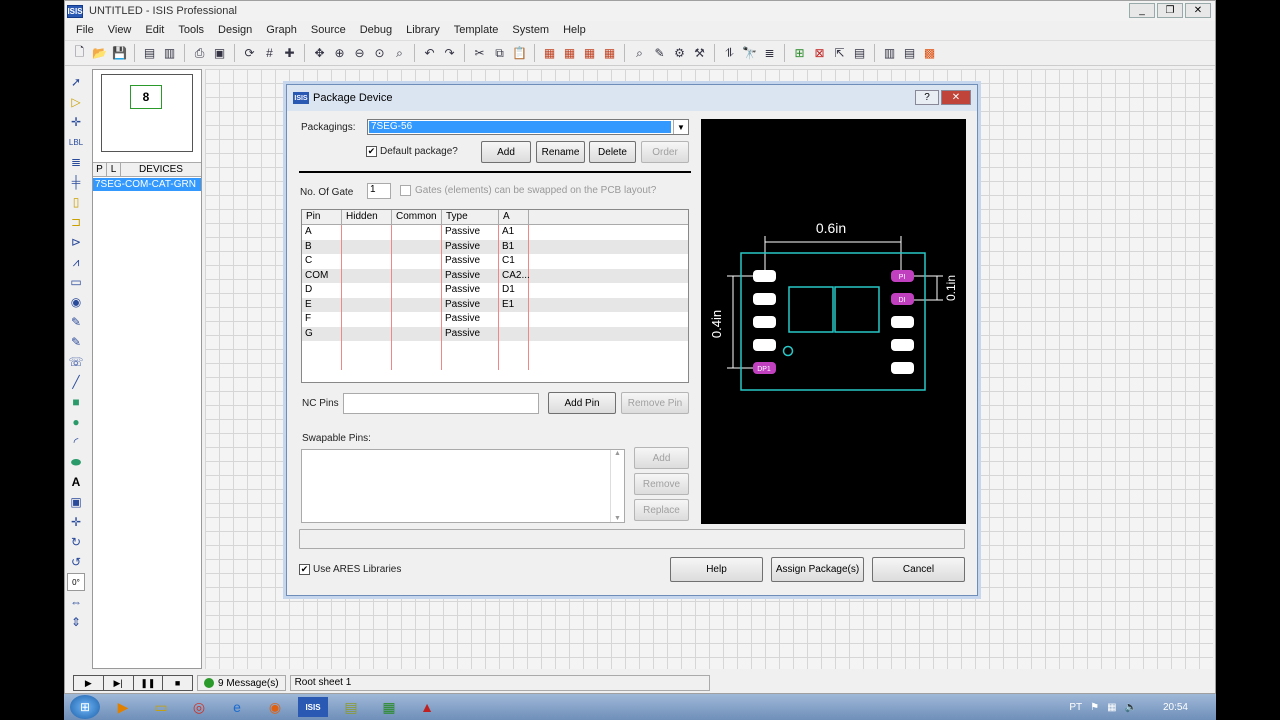 This screenshot has height=720, width=1280. I want to click on virtual-instruments-icon: ☏, so click(76, 362).